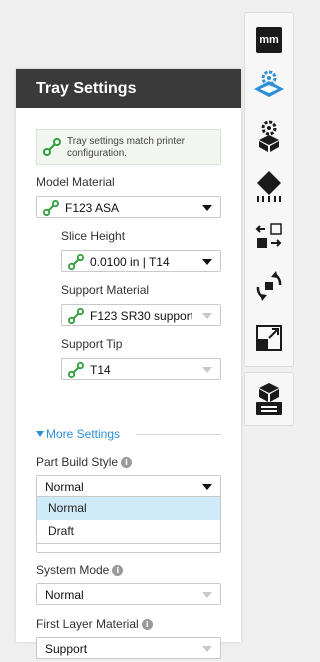  I want to click on model-material-value: F123 ASA, so click(92, 208).